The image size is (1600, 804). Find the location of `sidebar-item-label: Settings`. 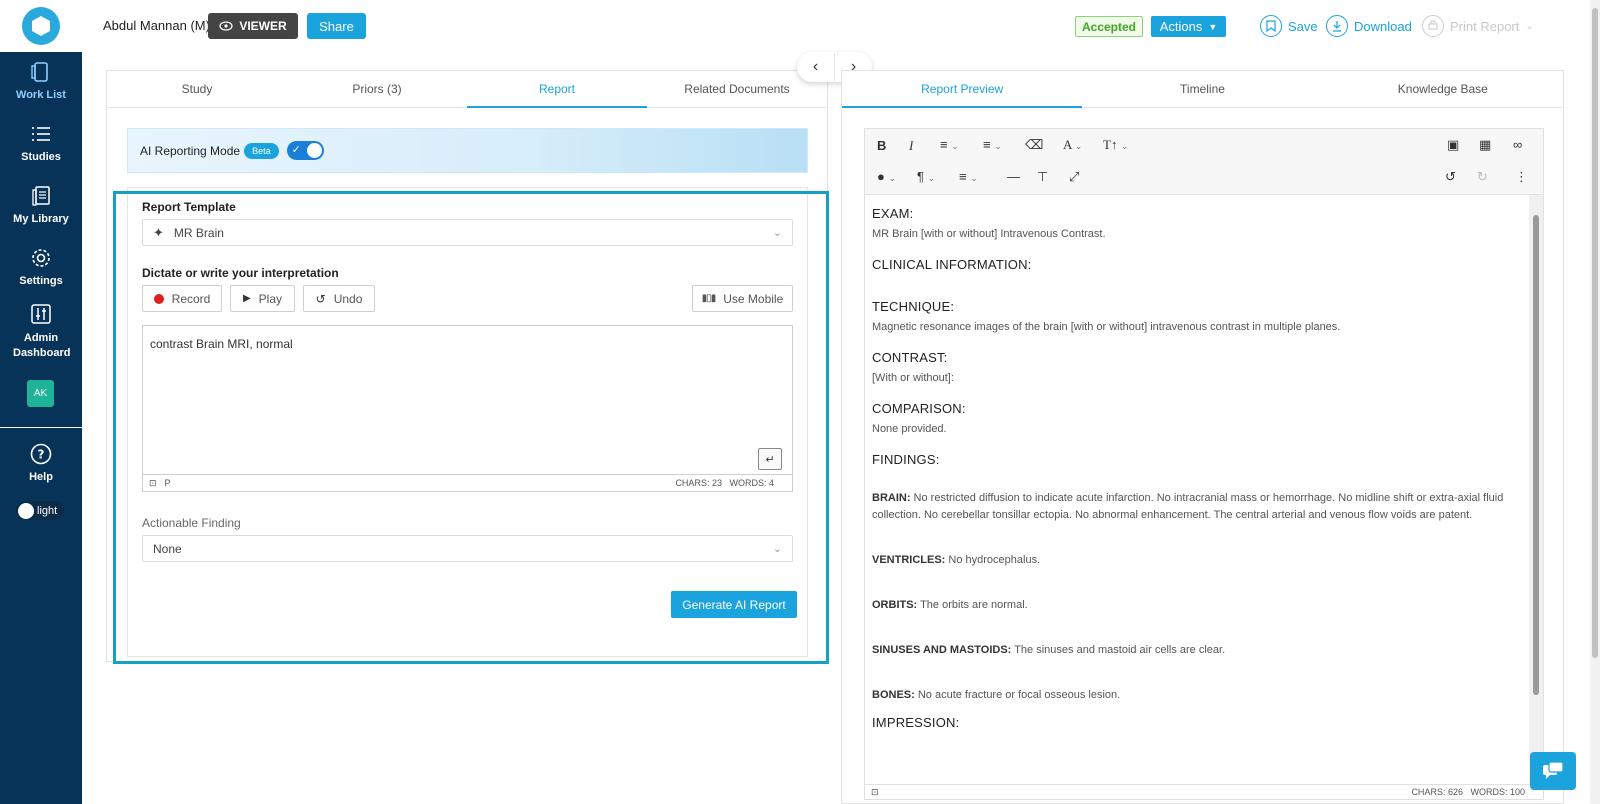

sidebar-item-label: Settings is located at coordinates (41, 281).